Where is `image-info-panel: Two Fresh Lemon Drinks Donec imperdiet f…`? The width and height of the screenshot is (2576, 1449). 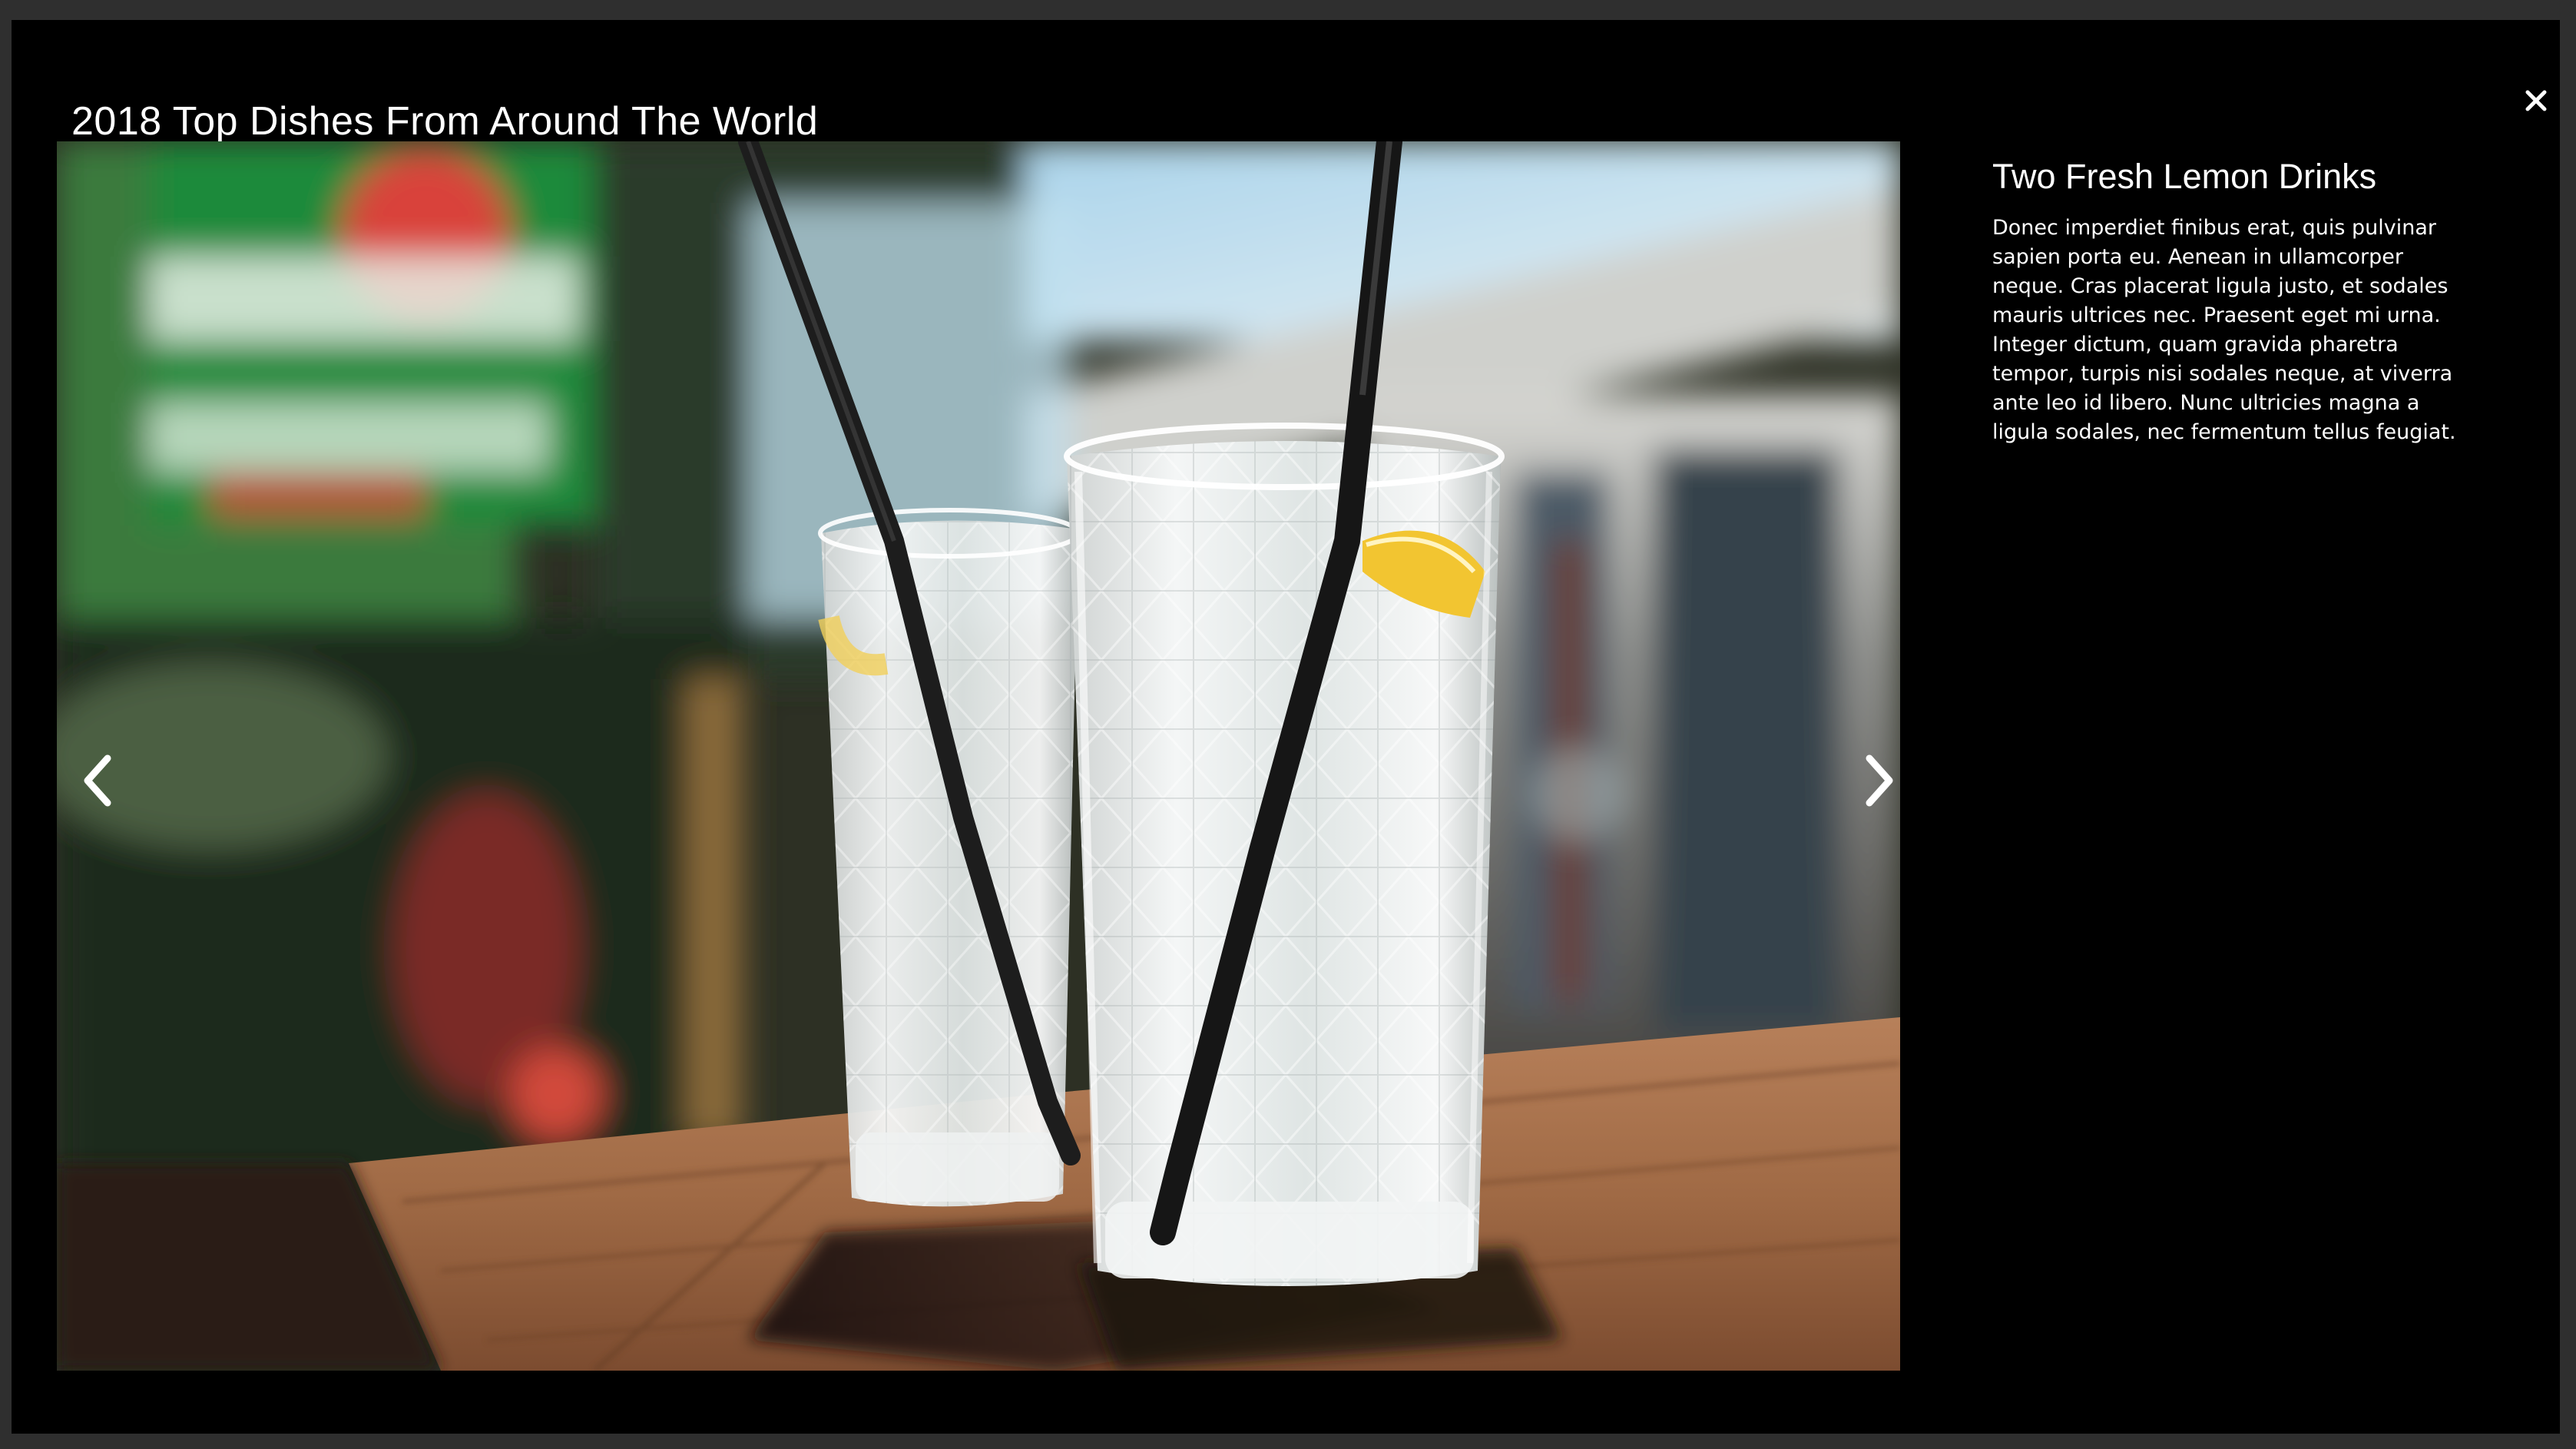 image-info-panel: Two Fresh Lemon Drinks Donec imperdiet f… is located at coordinates (2230, 300).